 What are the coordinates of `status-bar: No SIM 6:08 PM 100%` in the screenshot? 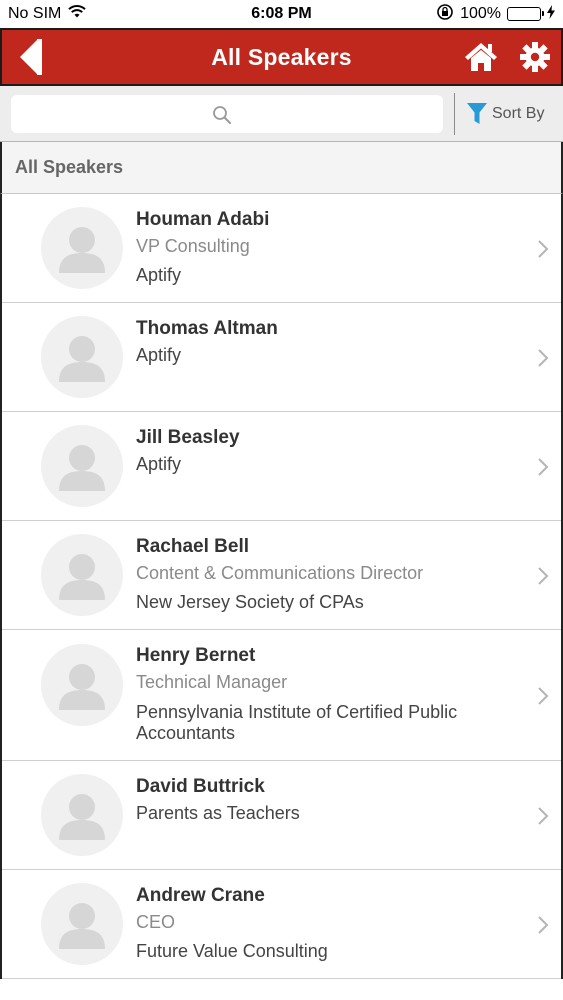 It's located at (281, 14).